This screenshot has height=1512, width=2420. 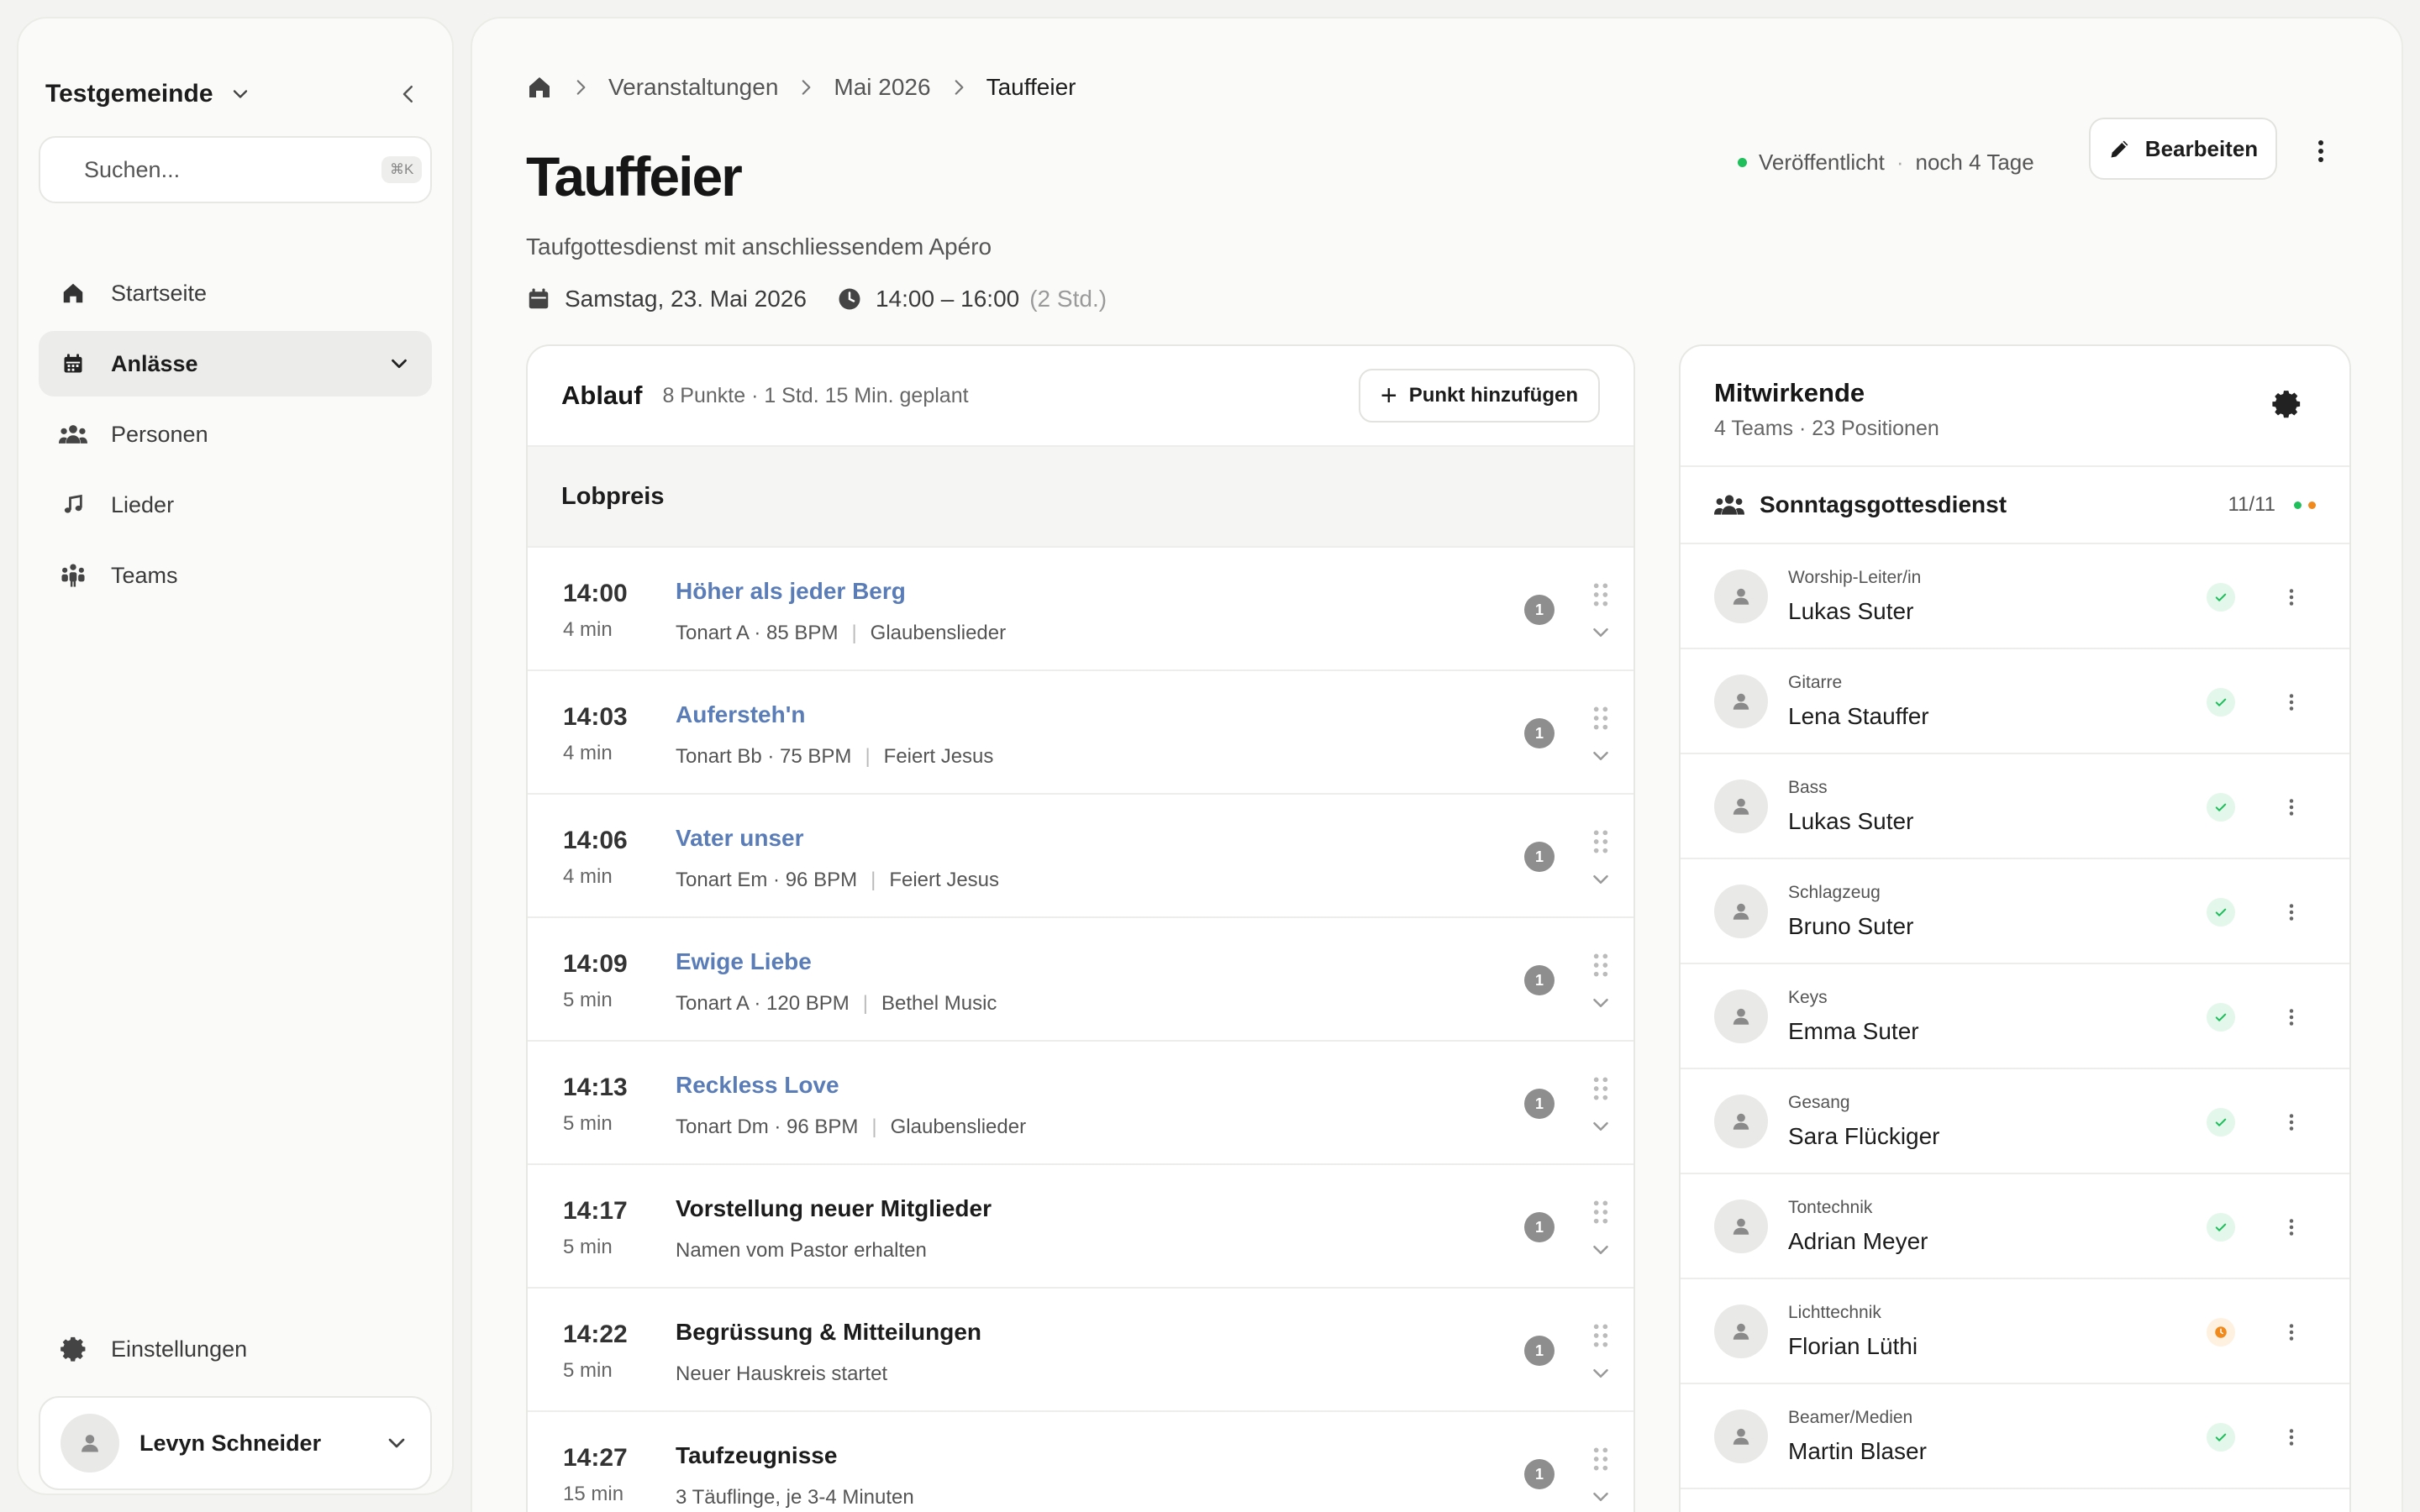 What do you see at coordinates (235, 1443) in the screenshot?
I see `user-menu: Levyn Schneider` at bounding box center [235, 1443].